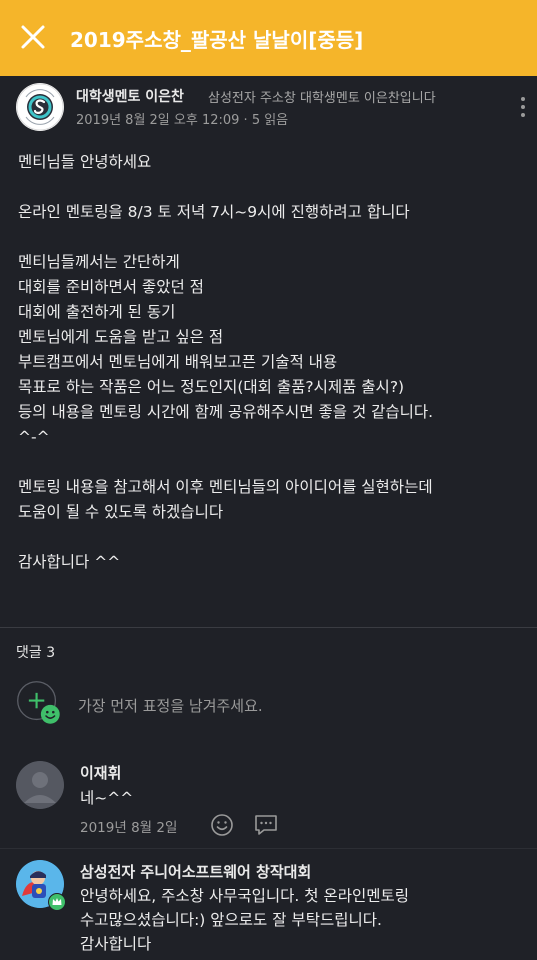 This screenshot has width=537, height=960. I want to click on page-title: 2019주소창_팔공산 날날이[중등], so click(217, 40).